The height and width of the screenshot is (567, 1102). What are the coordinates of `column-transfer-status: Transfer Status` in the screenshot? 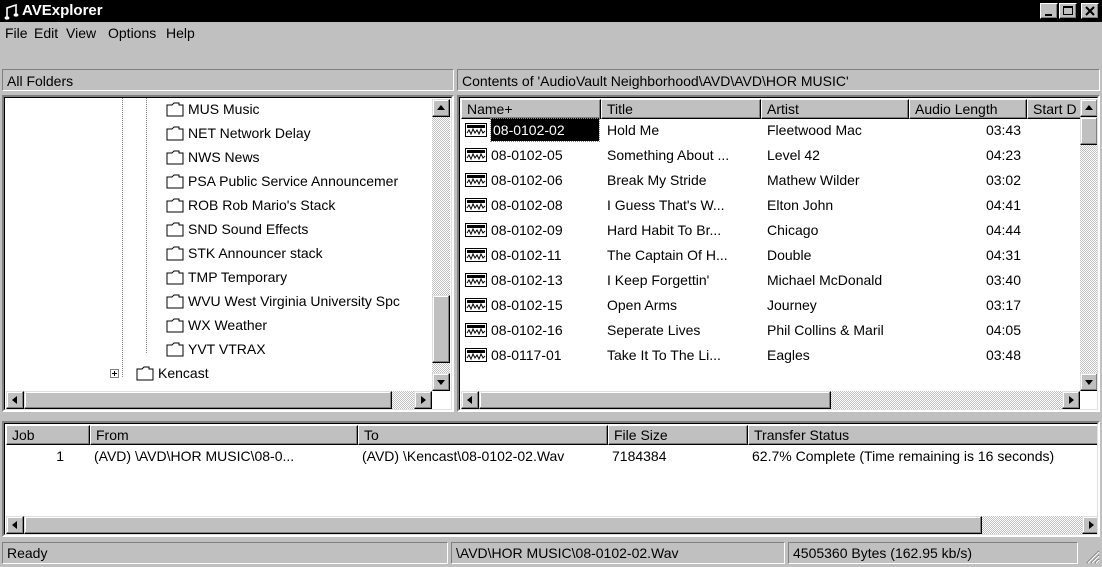 It's located at (923, 435).